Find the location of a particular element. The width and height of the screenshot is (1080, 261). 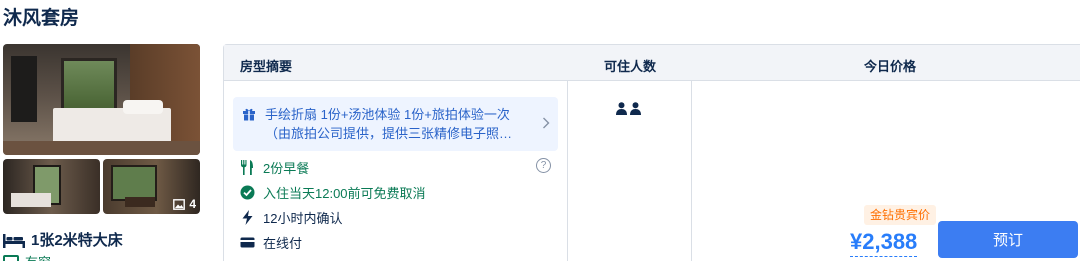

lightning-icon is located at coordinates (247, 217).